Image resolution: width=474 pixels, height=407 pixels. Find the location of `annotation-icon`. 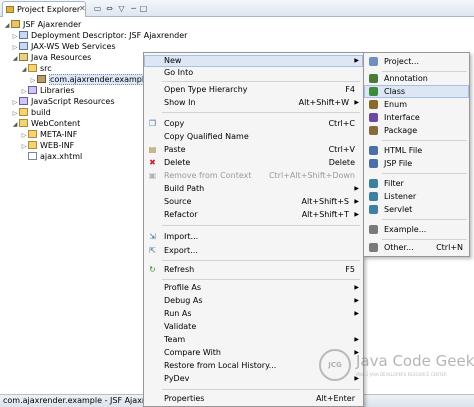

annotation-icon is located at coordinates (373, 78).